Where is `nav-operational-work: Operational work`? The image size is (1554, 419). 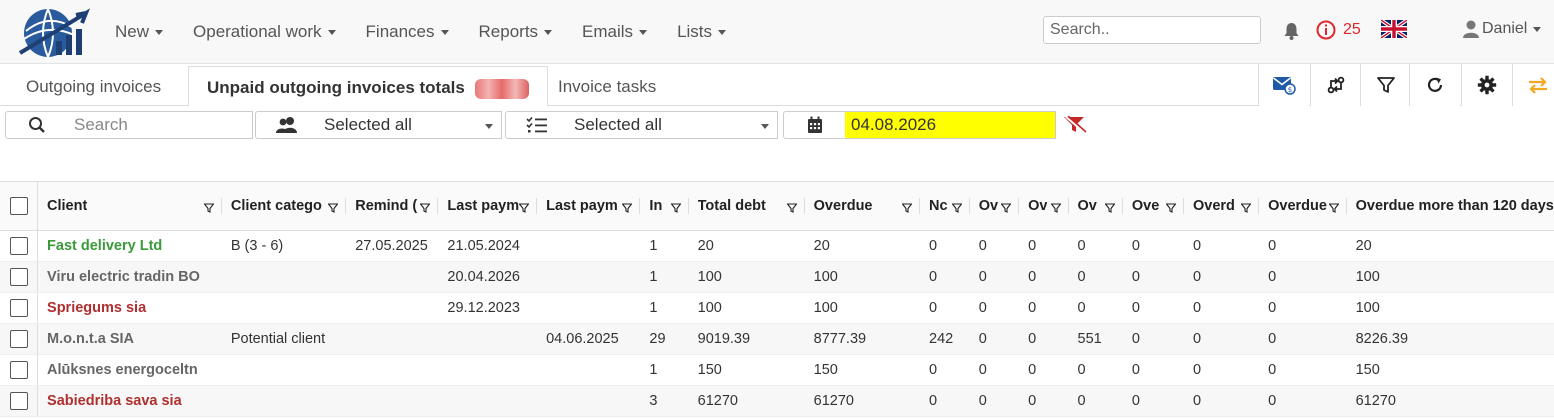
nav-operational-work: Operational work is located at coordinates (264, 32).